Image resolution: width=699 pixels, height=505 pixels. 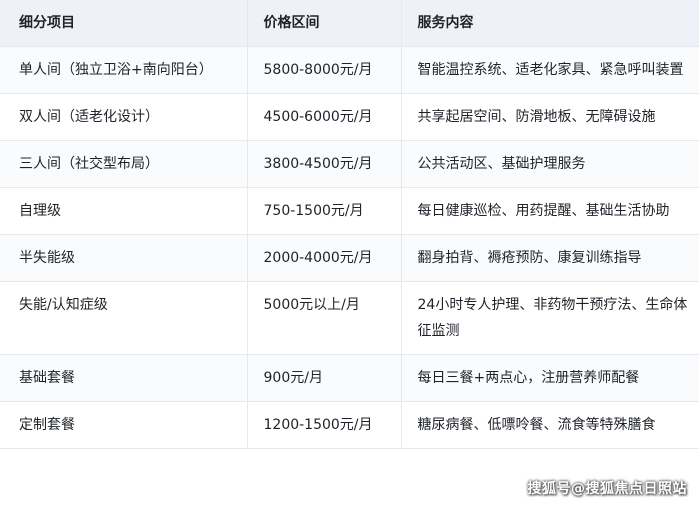 I want to click on cell-price: 2000-4000元/月, so click(x=324, y=258).